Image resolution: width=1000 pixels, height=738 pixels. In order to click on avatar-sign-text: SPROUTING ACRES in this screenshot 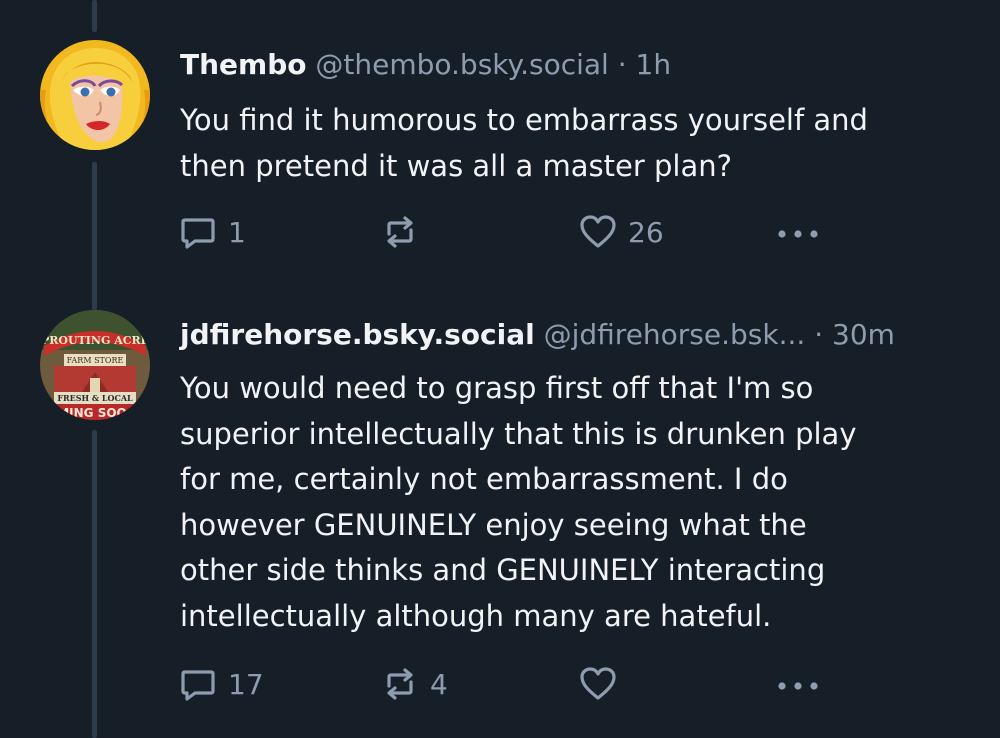, I will do `click(95, 340)`.